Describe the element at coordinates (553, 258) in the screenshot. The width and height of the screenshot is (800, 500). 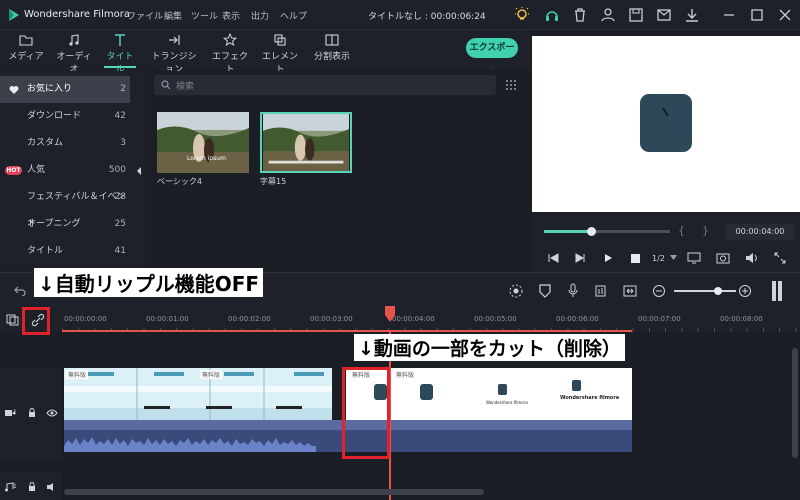
I see `previous-frame-icon` at that location.